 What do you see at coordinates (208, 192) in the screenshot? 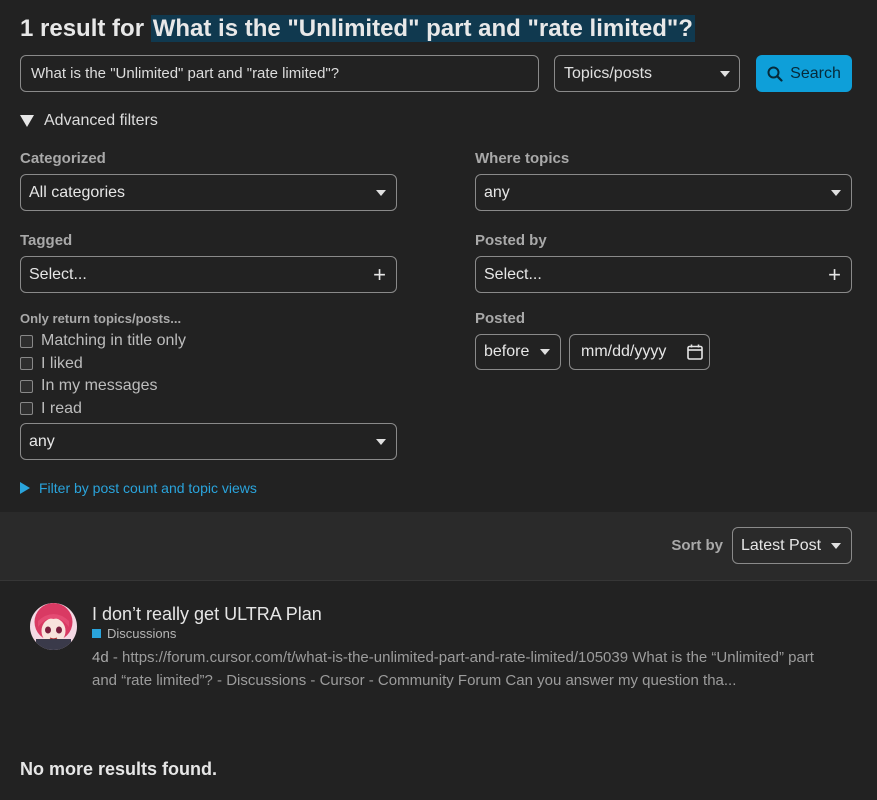
I see `category-select: All categories` at bounding box center [208, 192].